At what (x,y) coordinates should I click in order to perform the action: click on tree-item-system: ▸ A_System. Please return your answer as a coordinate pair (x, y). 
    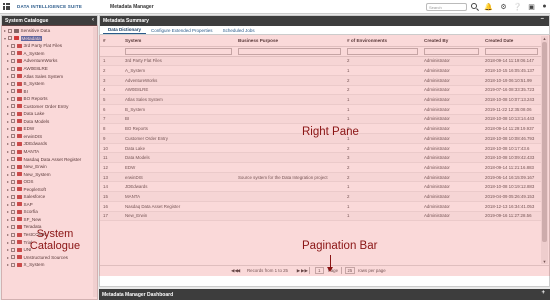
    Looking at the image, I should click on (49, 54).